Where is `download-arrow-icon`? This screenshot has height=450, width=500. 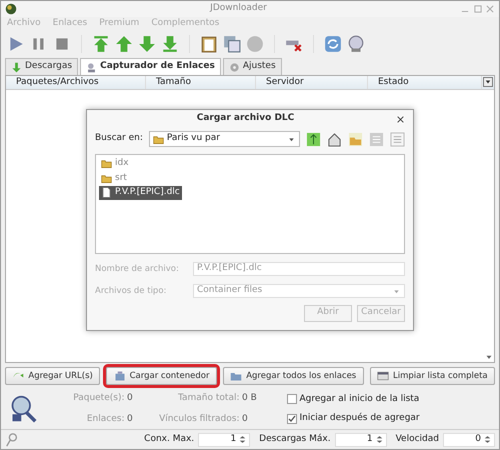
download-arrow-icon is located at coordinates (16, 67).